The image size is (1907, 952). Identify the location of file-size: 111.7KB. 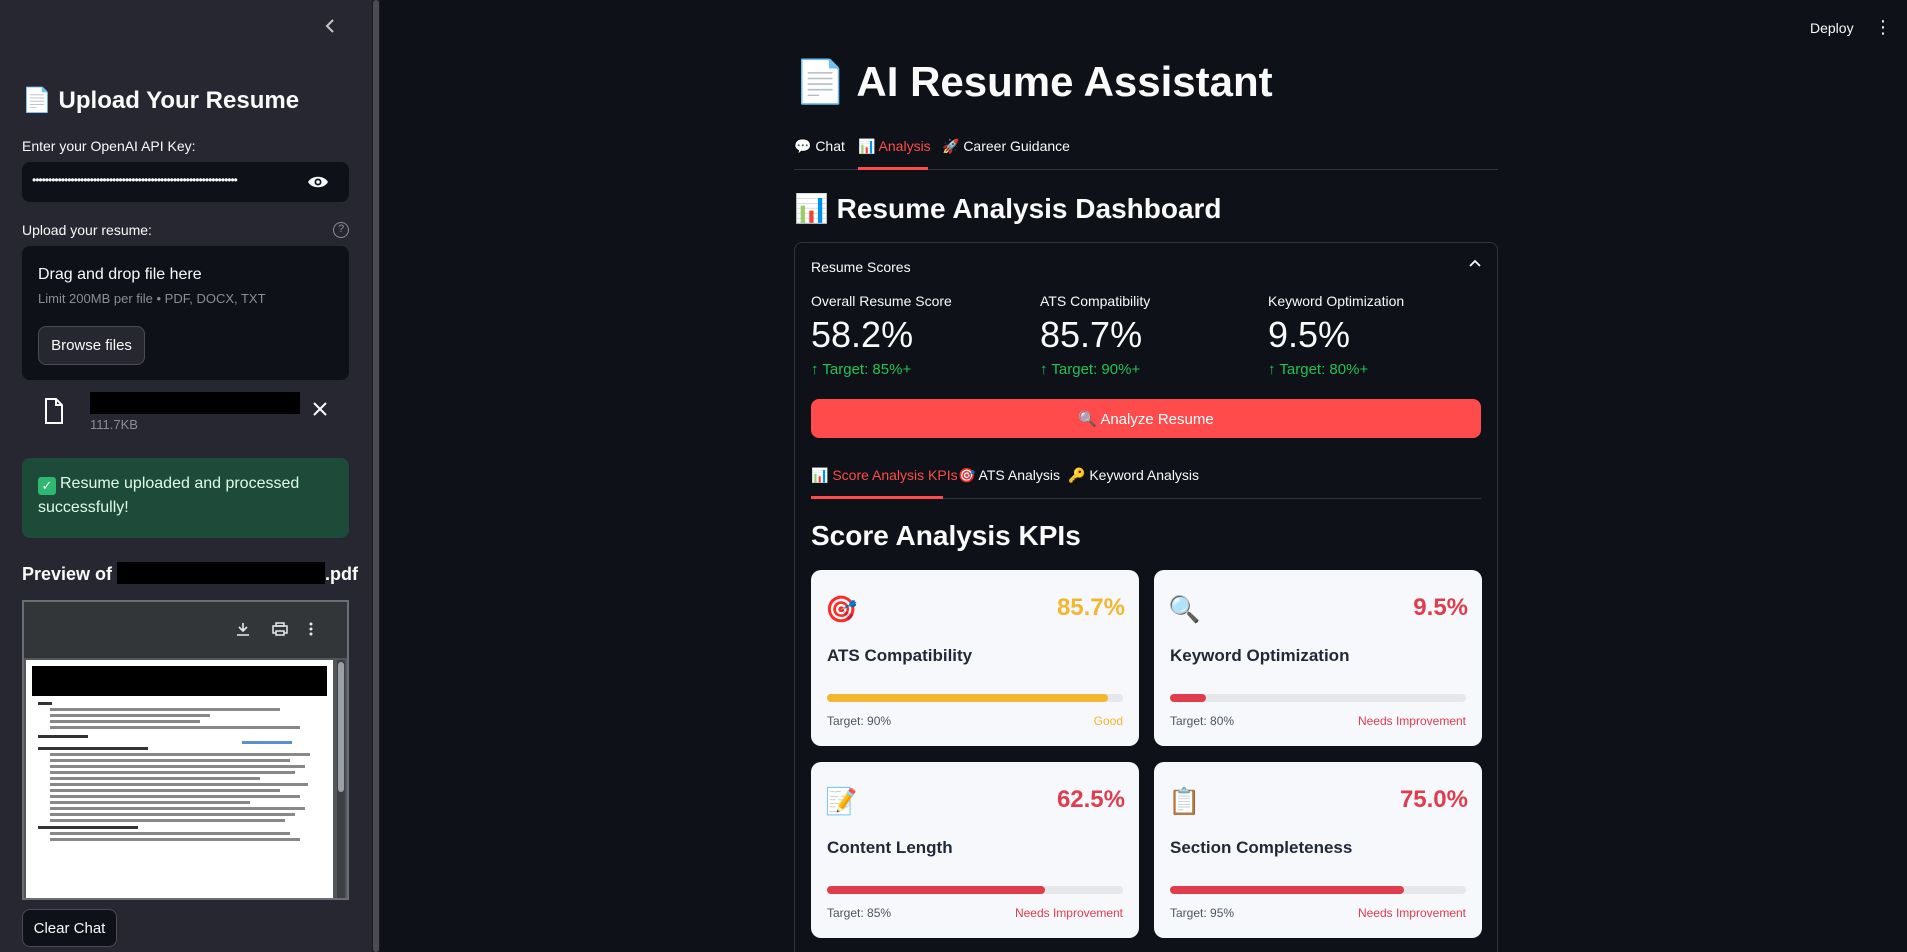
(114, 424).